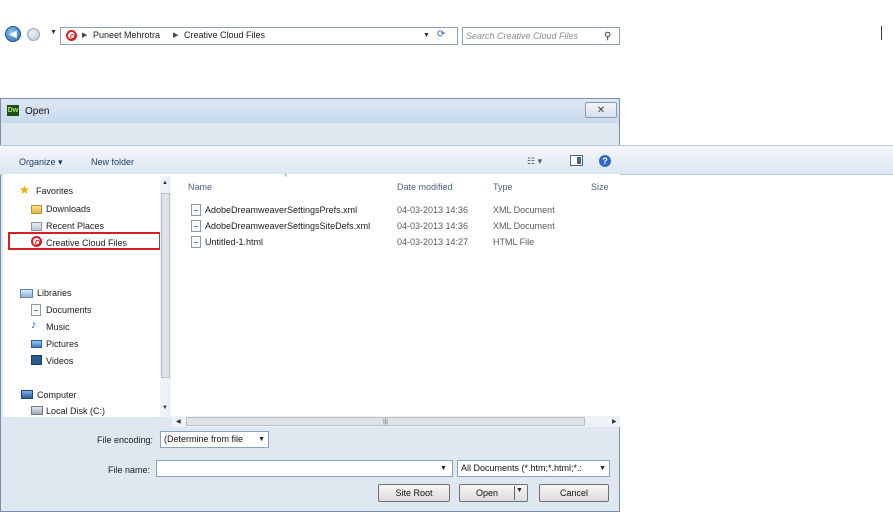 The width and height of the screenshot is (893, 512). What do you see at coordinates (234, 242) in the screenshot?
I see `file-row-name: Untitled-1.html` at bounding box center [234, 242].